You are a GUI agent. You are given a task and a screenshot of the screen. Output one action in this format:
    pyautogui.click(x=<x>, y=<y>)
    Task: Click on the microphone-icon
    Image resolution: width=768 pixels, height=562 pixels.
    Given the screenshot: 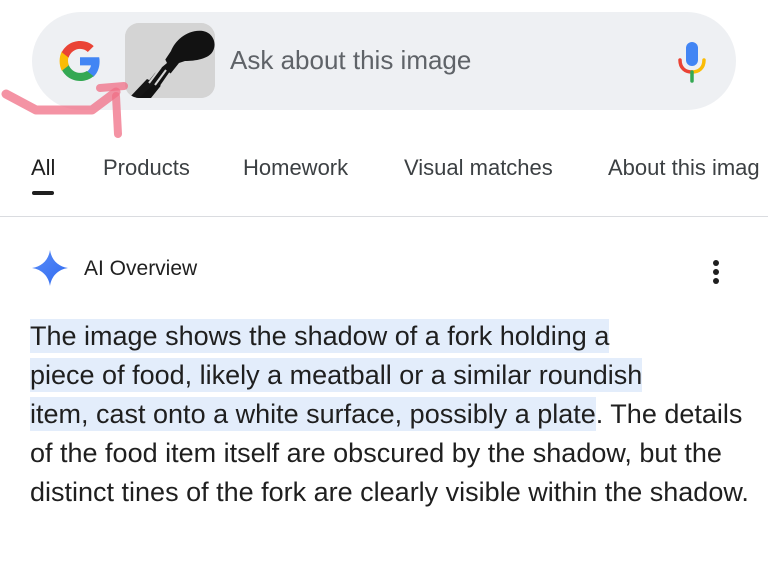 What is the action you would take?
    pyautogui.click(x=692, y=62)
    